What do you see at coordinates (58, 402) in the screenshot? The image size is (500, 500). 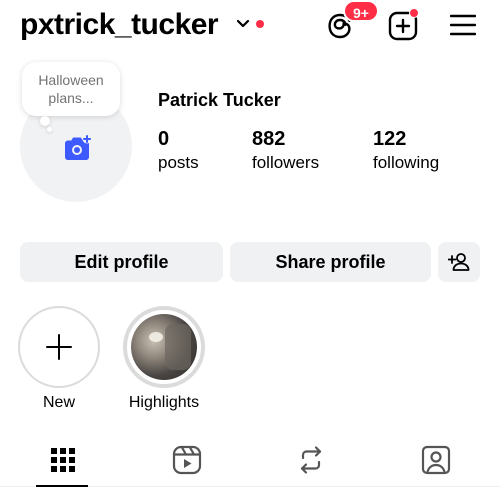 I see `new-highlight-label: New` at bounding box center [58, 402].